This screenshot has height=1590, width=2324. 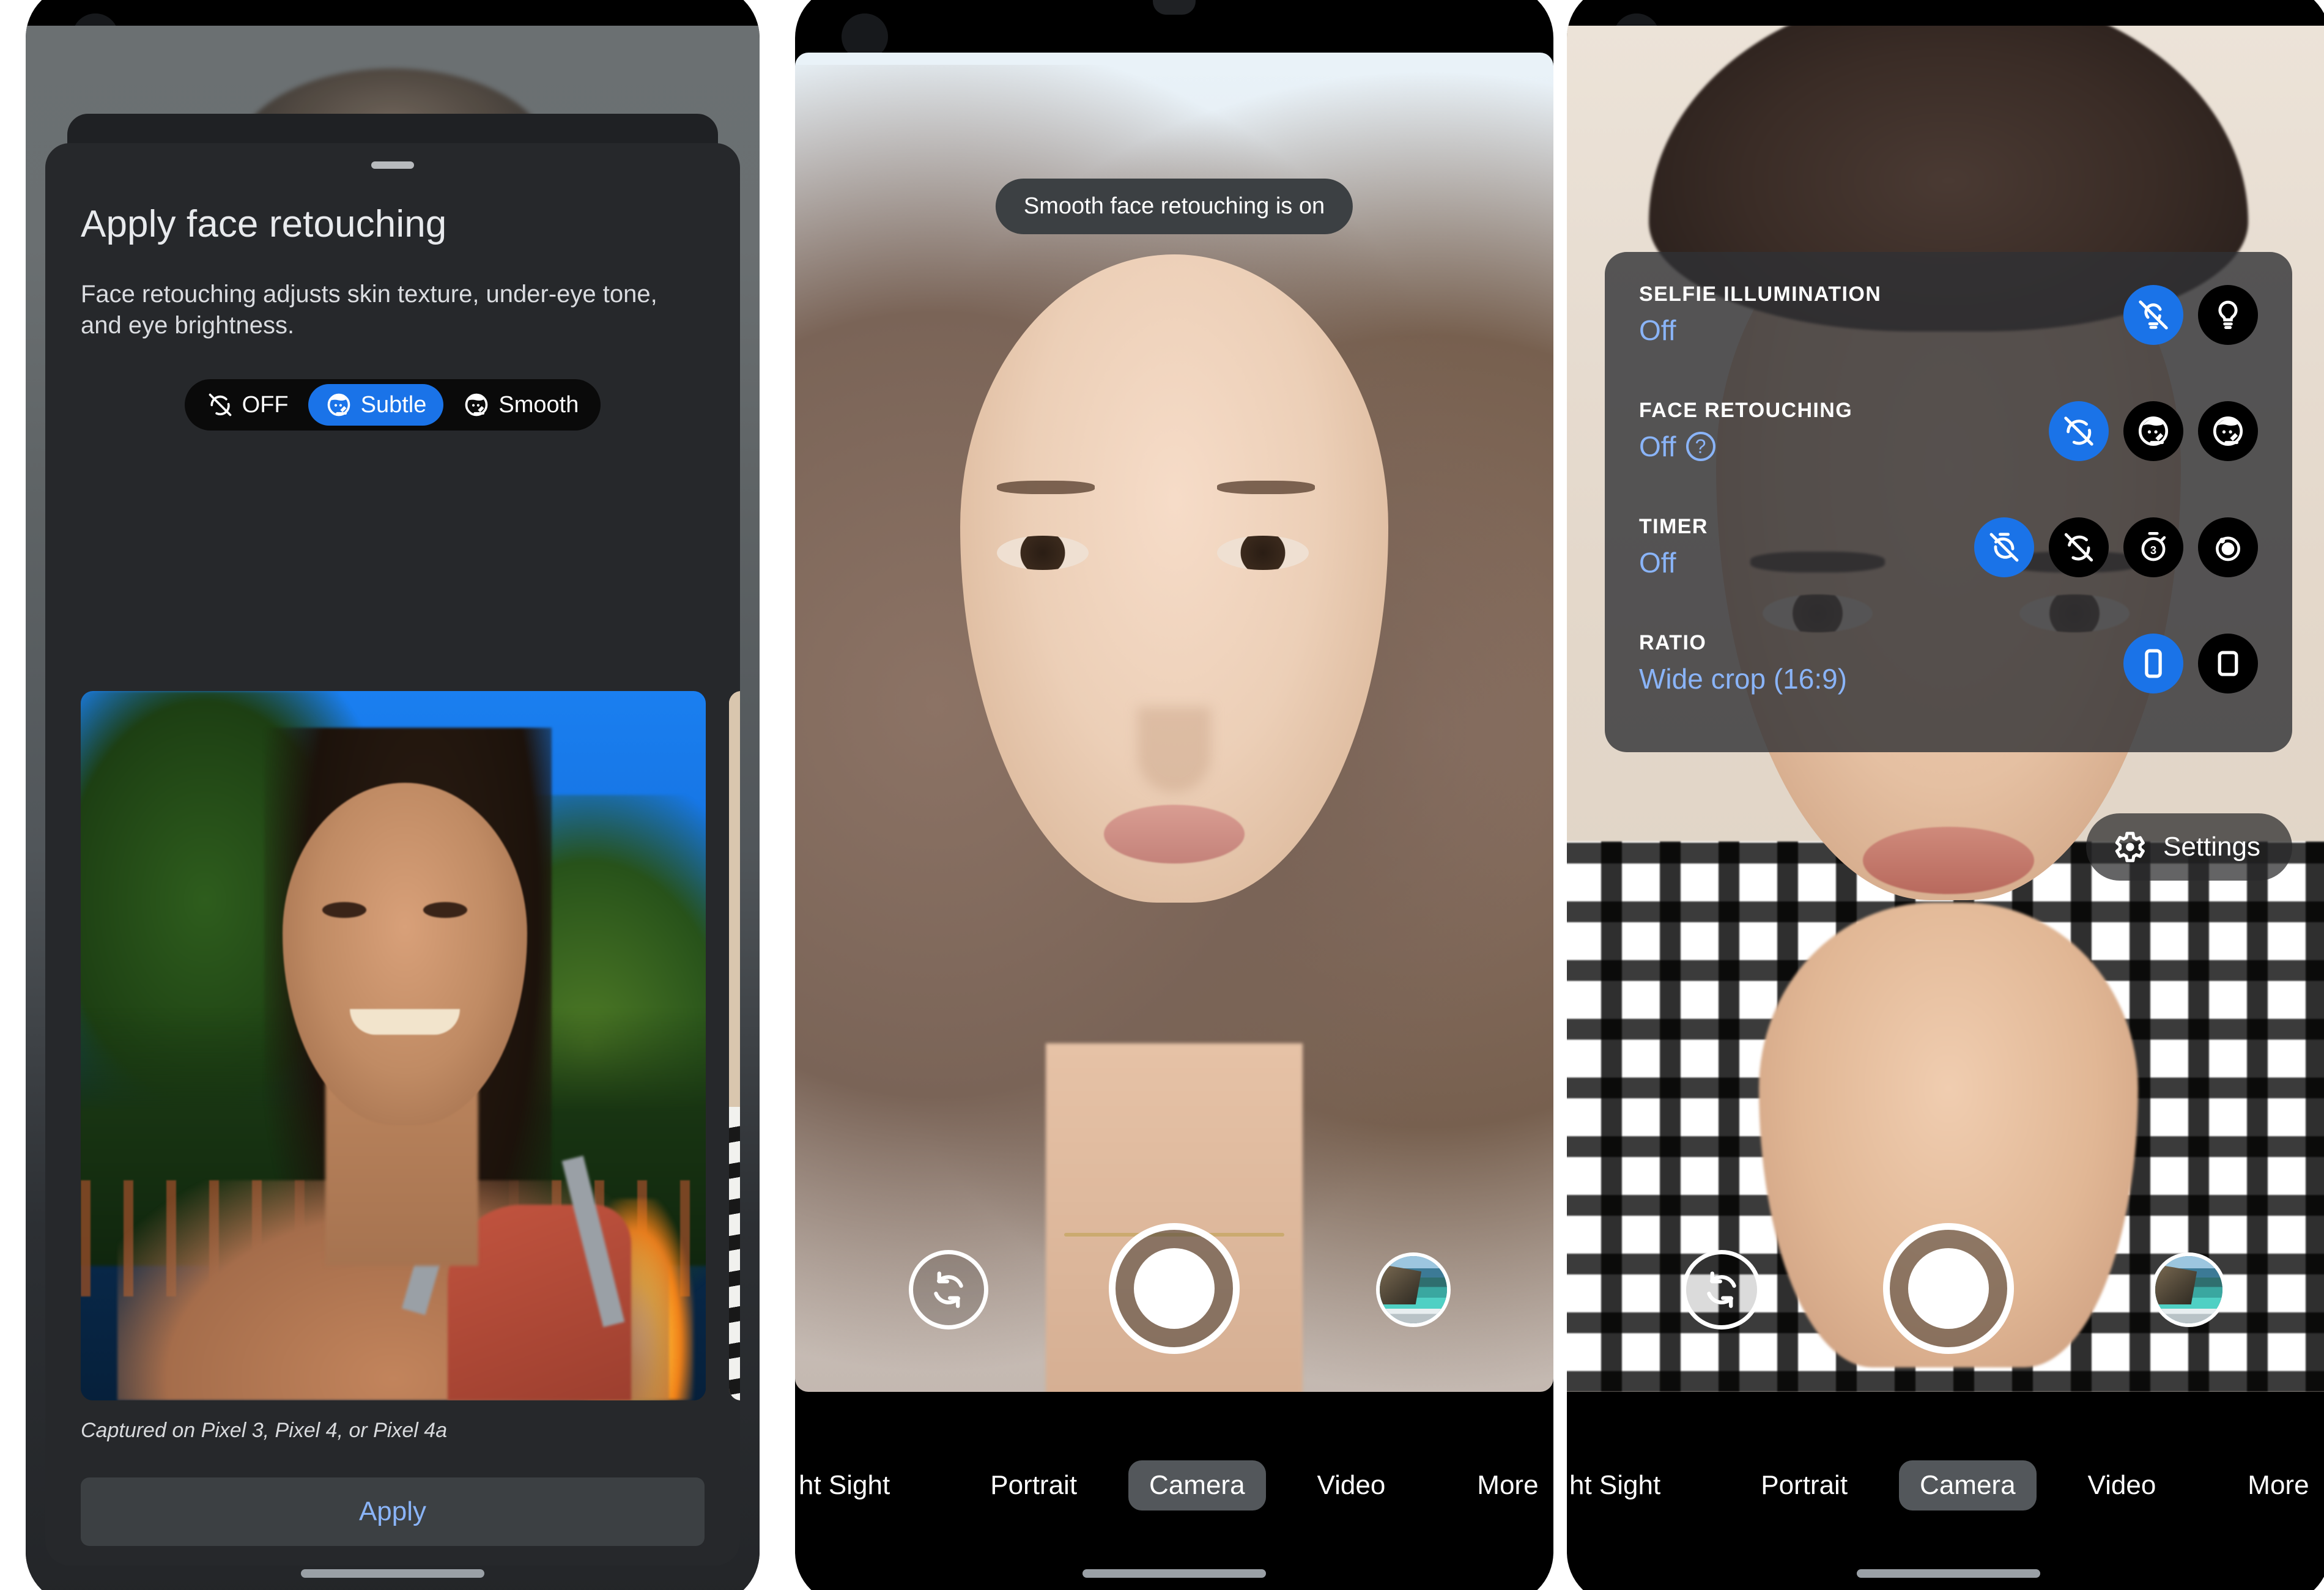 I want to click on option-ratio-wide, so click(x=2153, y=663).